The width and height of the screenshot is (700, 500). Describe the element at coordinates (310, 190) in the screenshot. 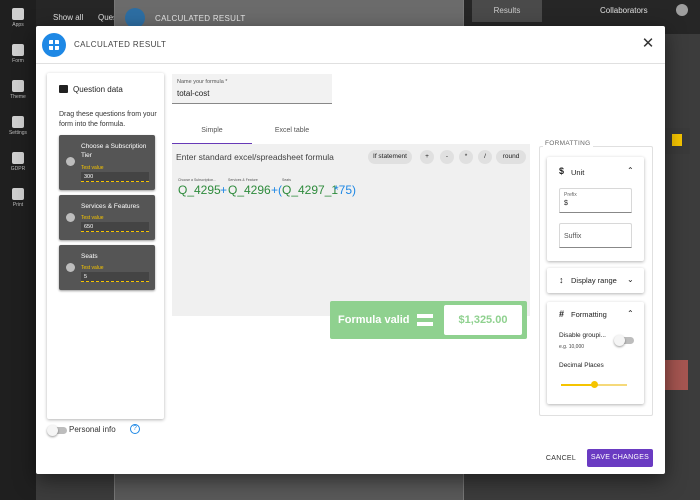

I see `token-text: Q_4297_1` at that location.